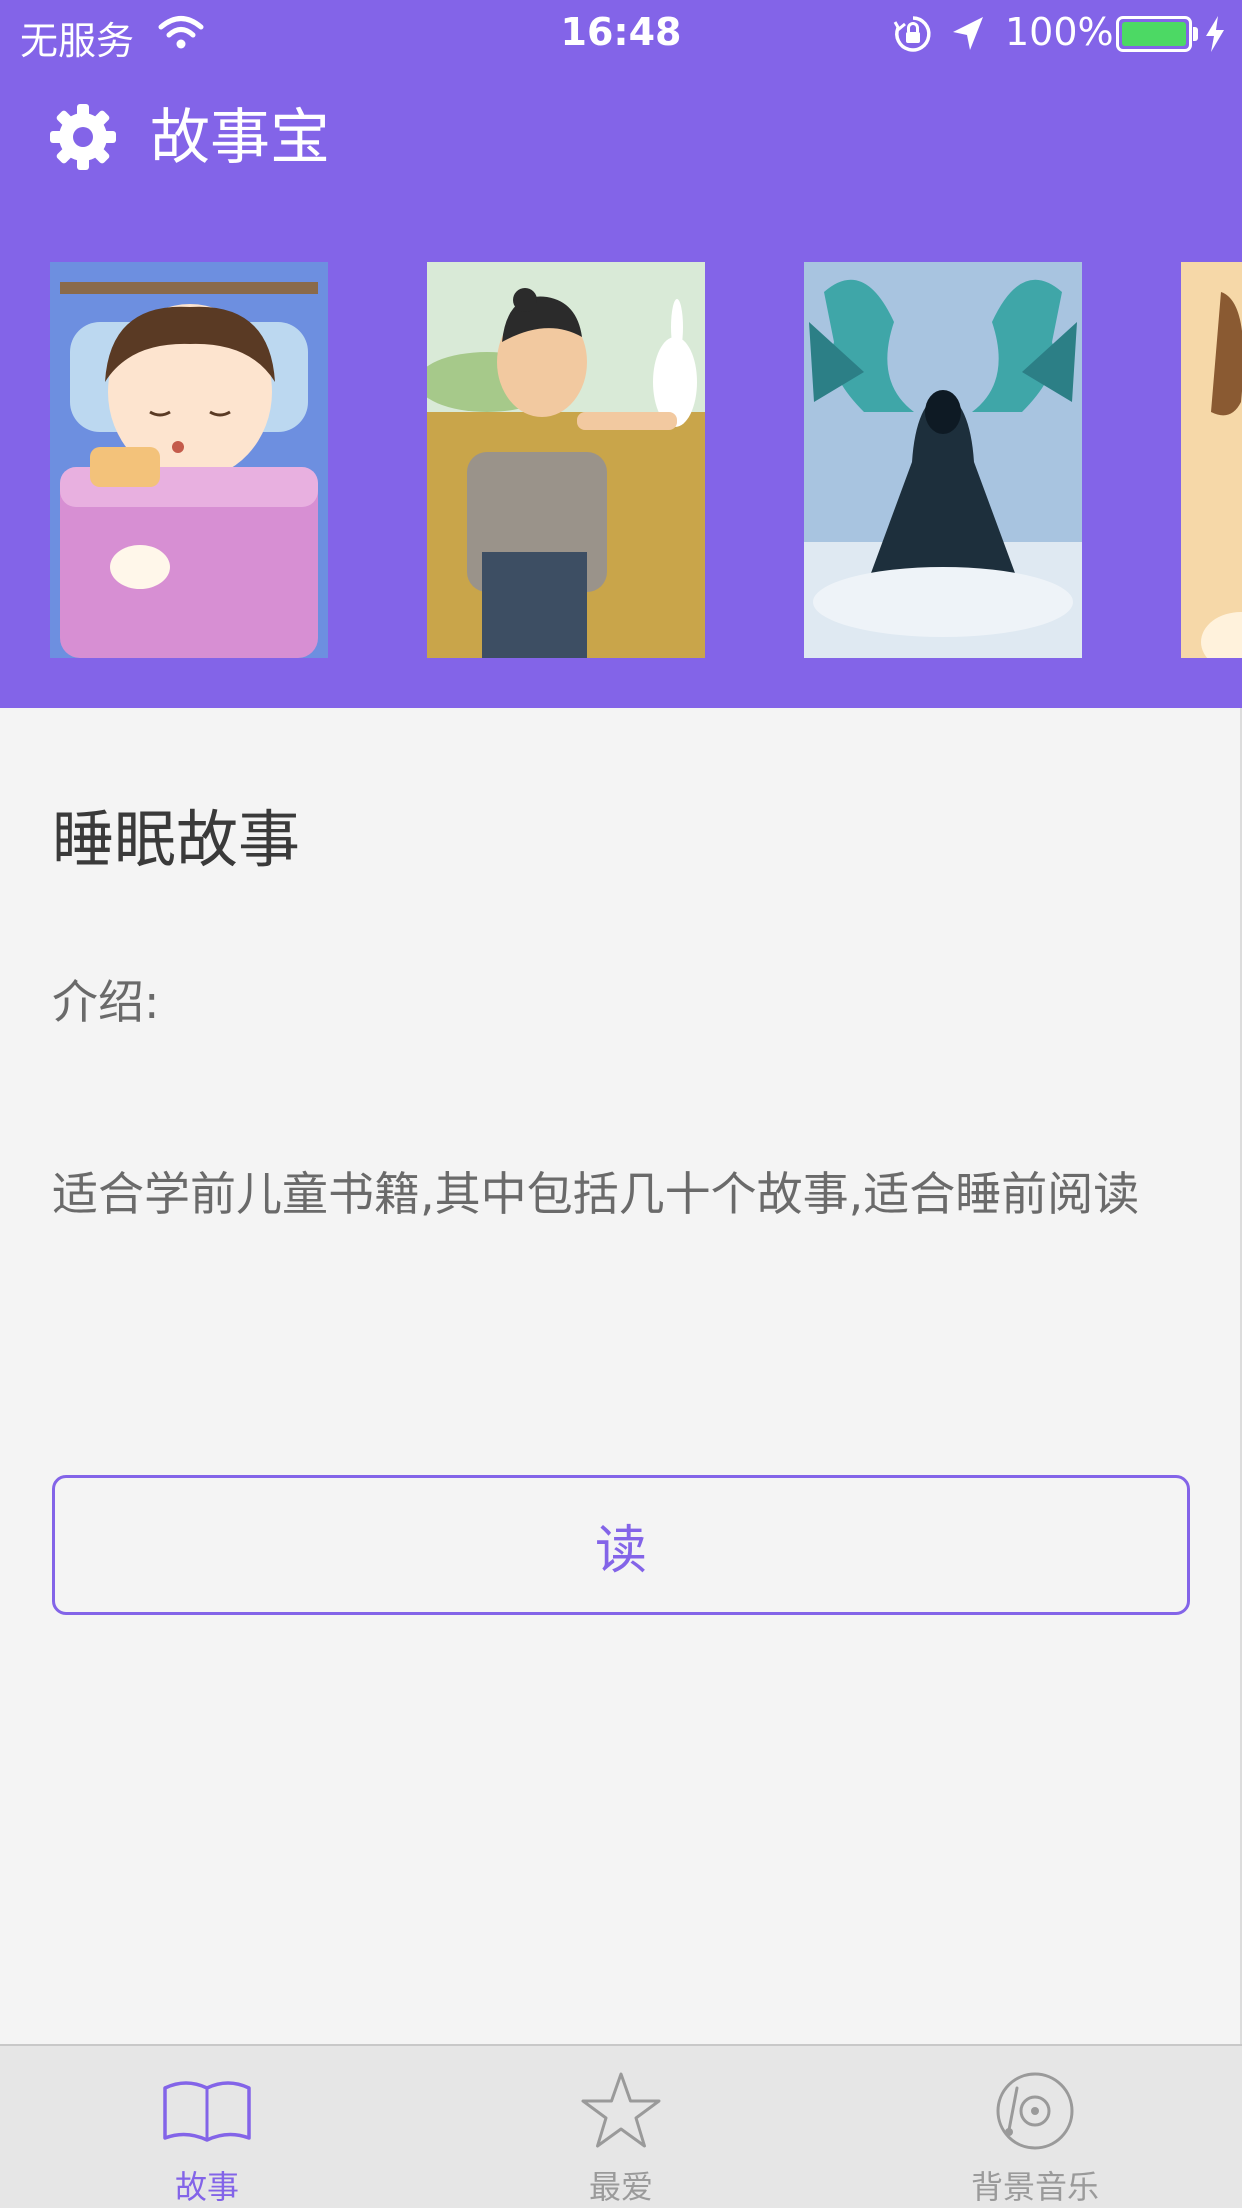 This screenshot has height=2208, width=1242. Describe the element at coordinates (176, 839) in the screenshot. I see `book-title: 睡眠故事` at that location.